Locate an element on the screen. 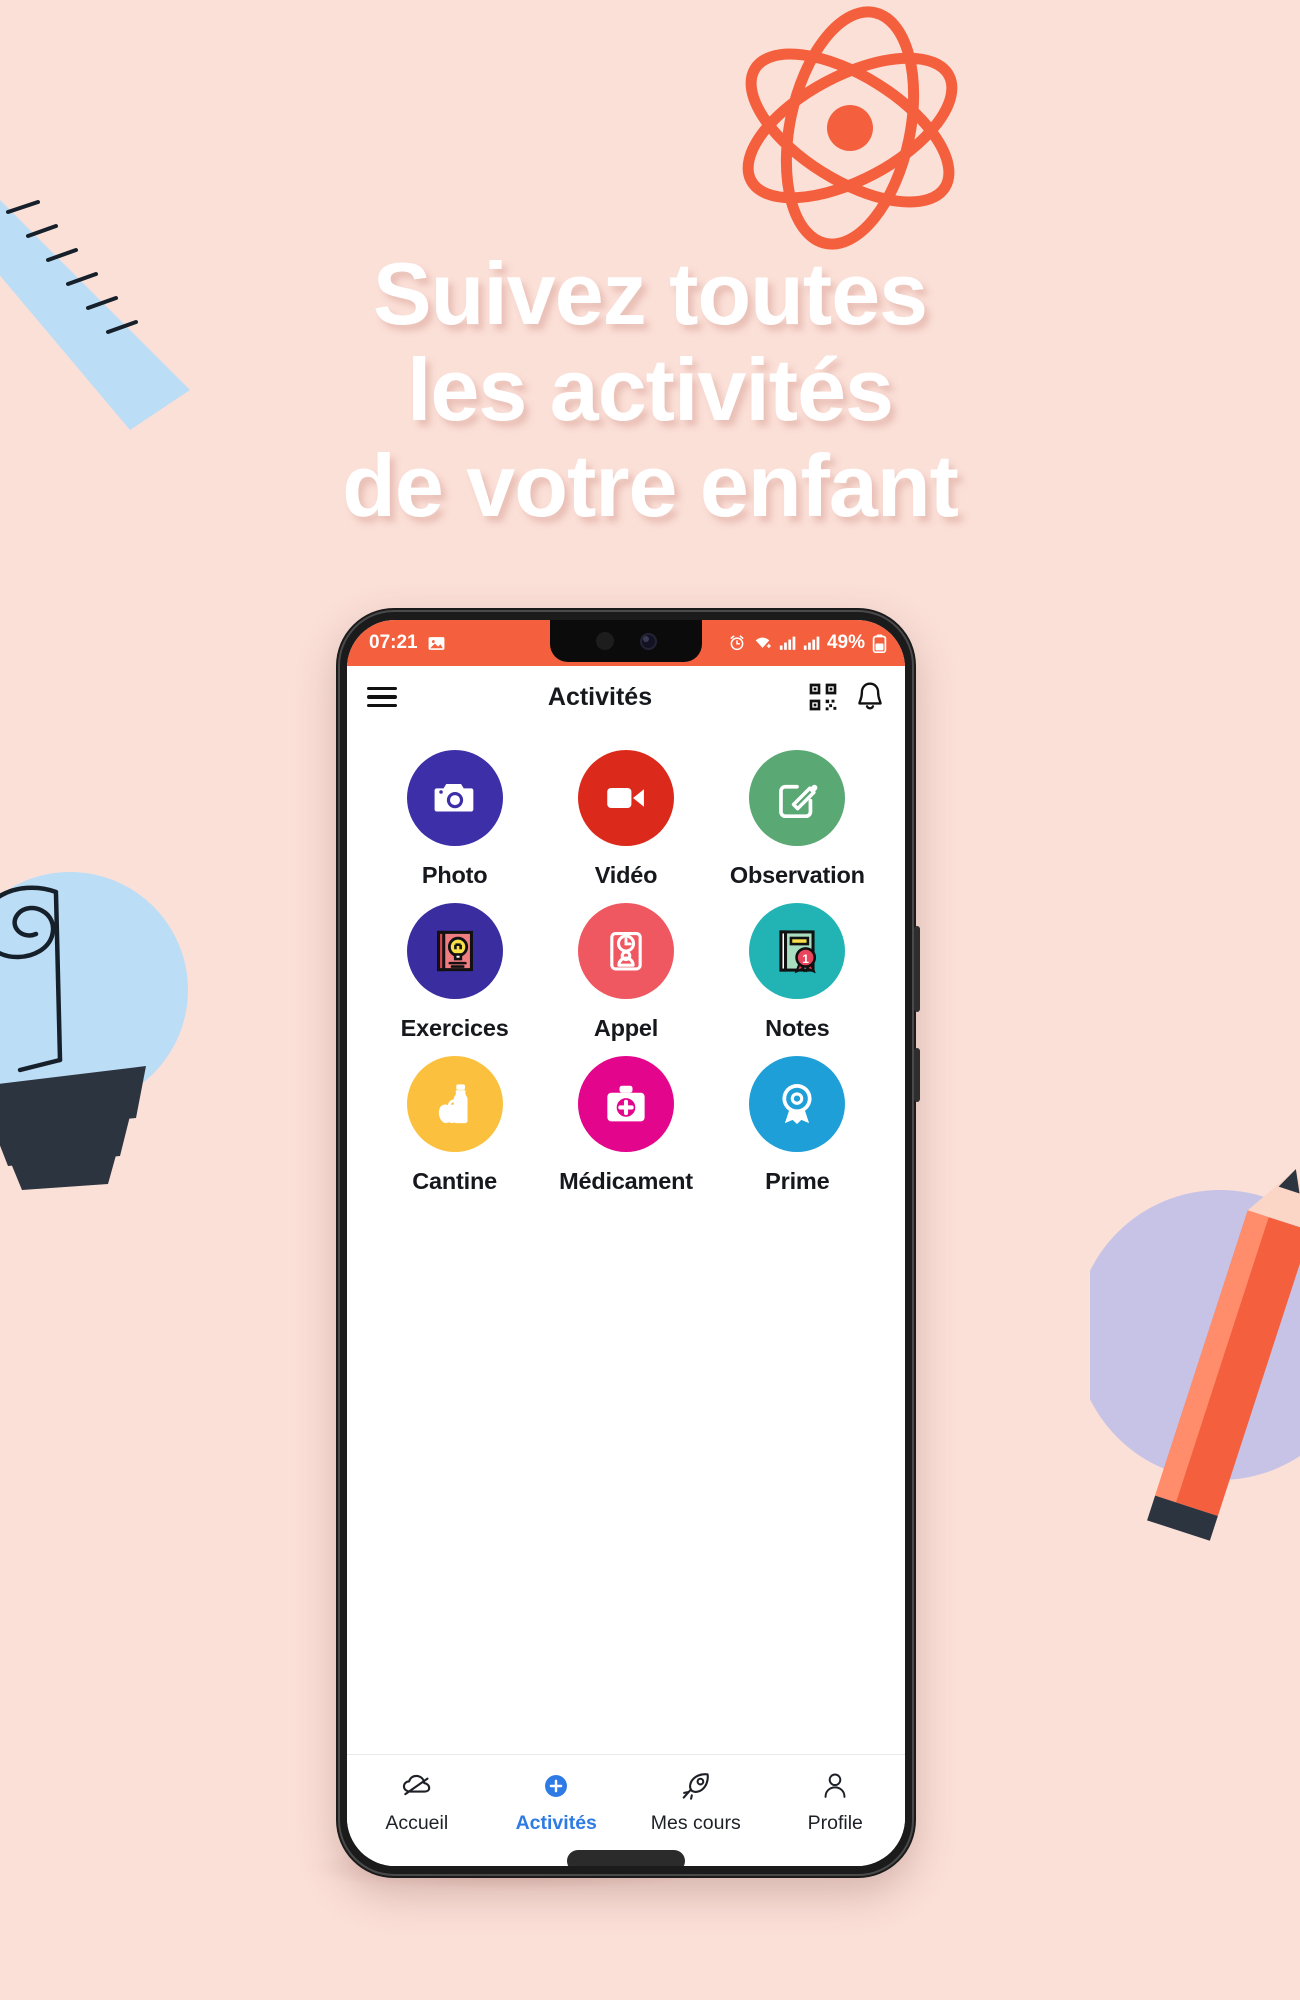 This screenshot has width=1300, height=2000. rocket-icon is located at coordinates (696, 1786).